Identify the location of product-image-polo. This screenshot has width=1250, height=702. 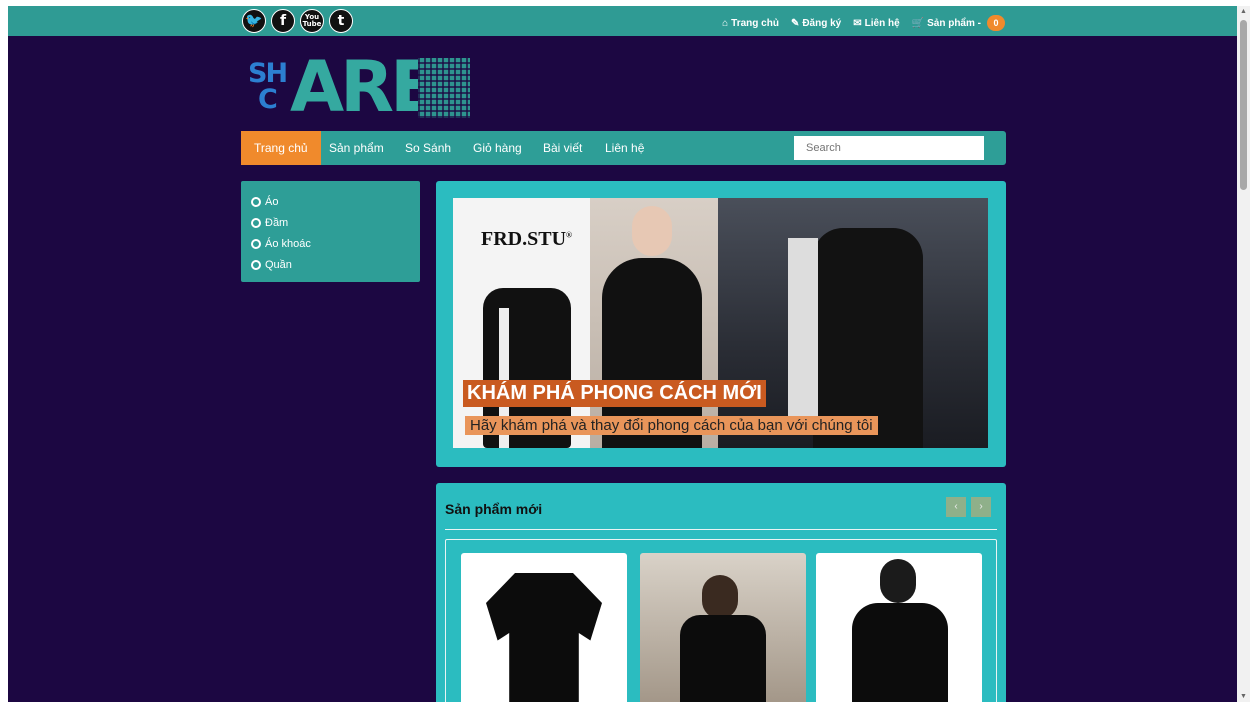
(544, 637).